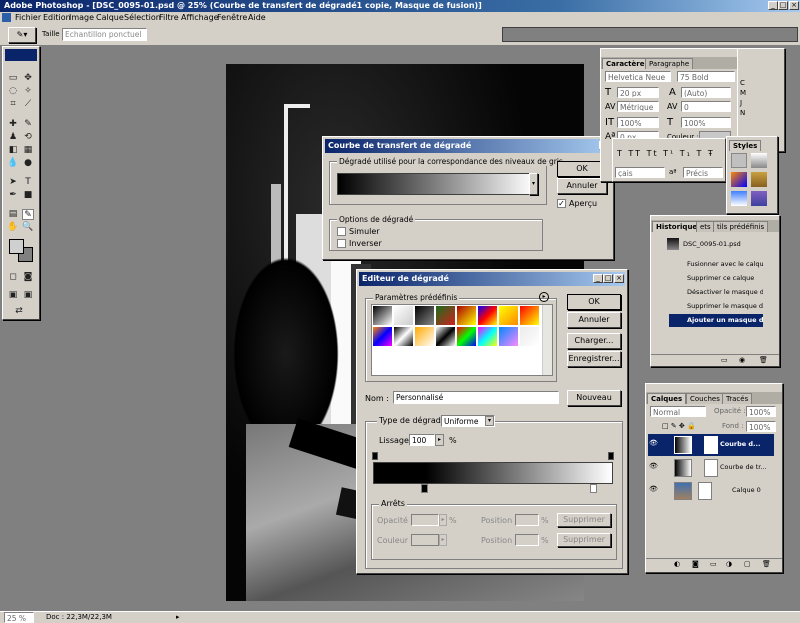 The width and height of the screenshot is (800, 623). What do you see at coordinates (28, 137) in the screenshot?
I see `history-brush-tool-icon: ⟲` at bounding box center [28, 137].